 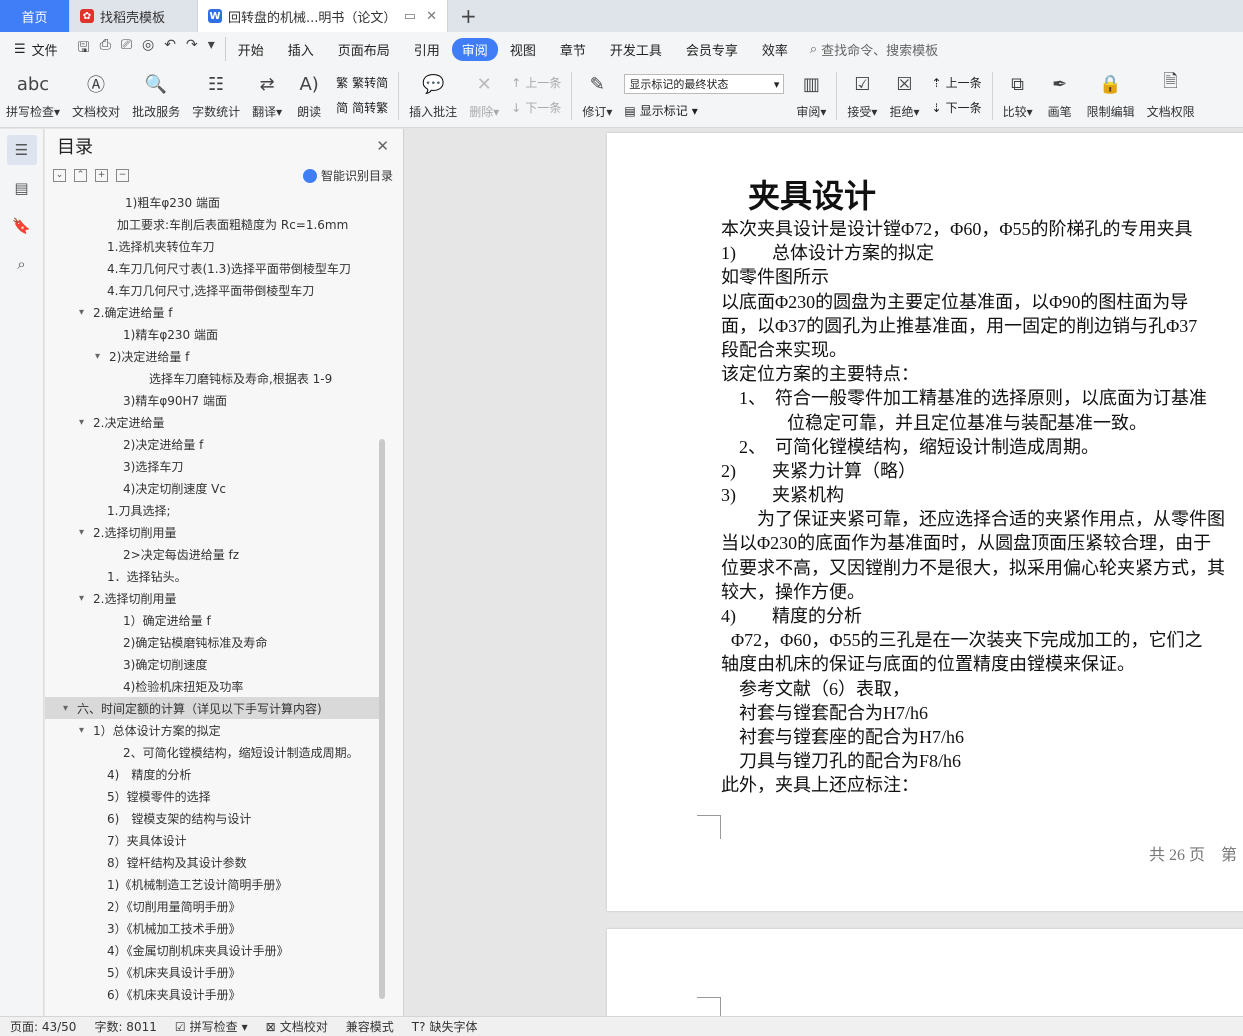 I want to click on reject-button: ☒ 拒绝▾, so click(x=904, y=95).